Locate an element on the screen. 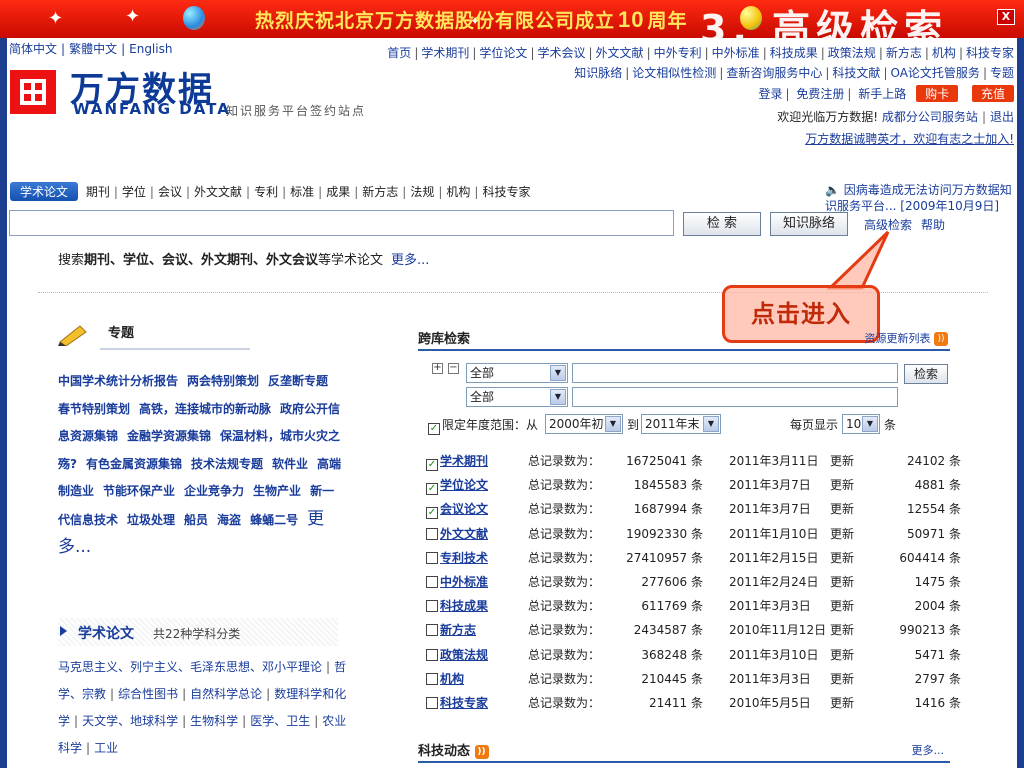 This screenshot has width=1024, height=768. database-name: 机构 is located at coordinates (452, 679).